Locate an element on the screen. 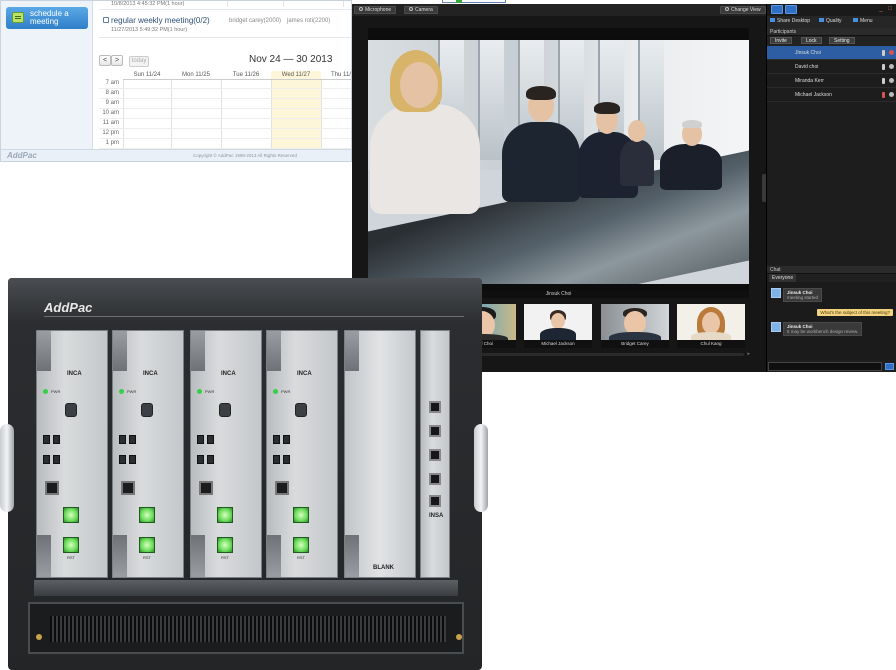 Image resolution: width=896 pixels, height=670 pixels. participants-title: Participants is located at coordinates (831, 32).